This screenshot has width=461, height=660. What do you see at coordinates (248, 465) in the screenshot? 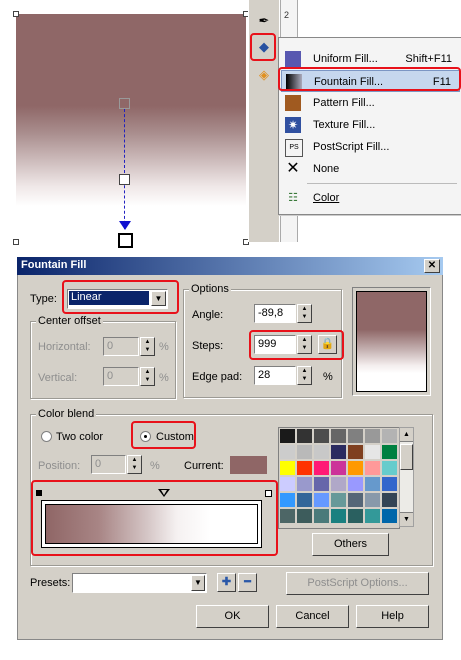
I see `current-color-swatch` at bounding box center [248, 465].